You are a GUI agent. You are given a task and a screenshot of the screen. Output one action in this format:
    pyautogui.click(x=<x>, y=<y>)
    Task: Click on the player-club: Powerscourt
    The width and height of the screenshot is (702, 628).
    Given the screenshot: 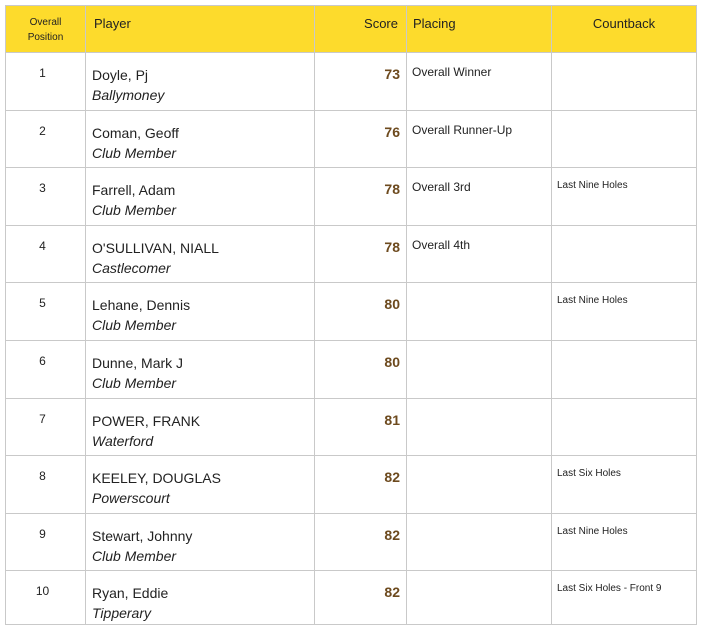 What is the action you would take?
    pyautogui.click(x=131, y=498)
    